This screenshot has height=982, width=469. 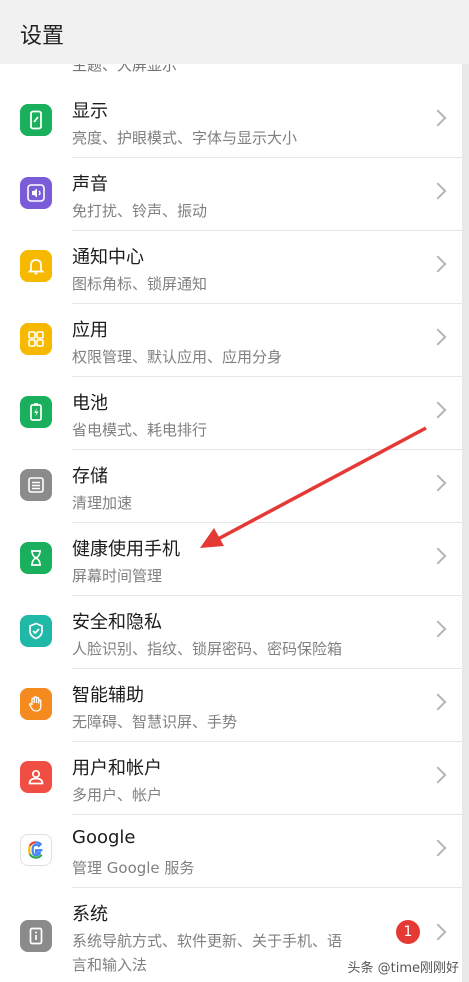 I want to click on settings-item-apps: 应用 权限管理、默认应用、应用分身, so click(x=231, y=340).